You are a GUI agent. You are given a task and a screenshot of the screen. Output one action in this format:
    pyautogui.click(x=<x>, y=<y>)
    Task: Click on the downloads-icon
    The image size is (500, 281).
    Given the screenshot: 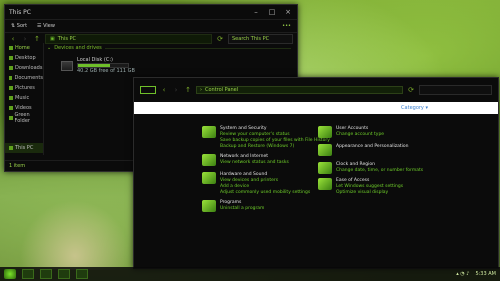 What is the action you would take?
    pyautogui.click(x=11, y=68)
    